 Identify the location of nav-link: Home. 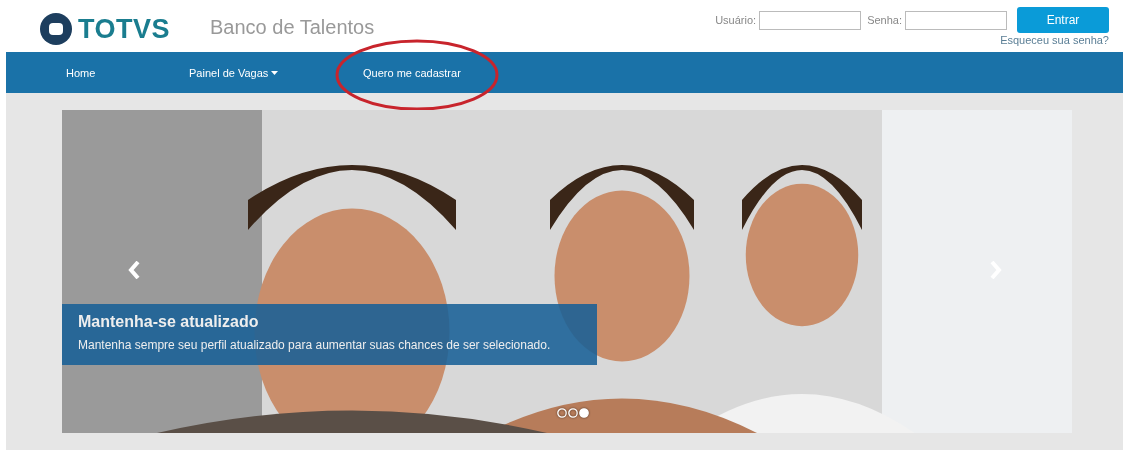
(81, 72).